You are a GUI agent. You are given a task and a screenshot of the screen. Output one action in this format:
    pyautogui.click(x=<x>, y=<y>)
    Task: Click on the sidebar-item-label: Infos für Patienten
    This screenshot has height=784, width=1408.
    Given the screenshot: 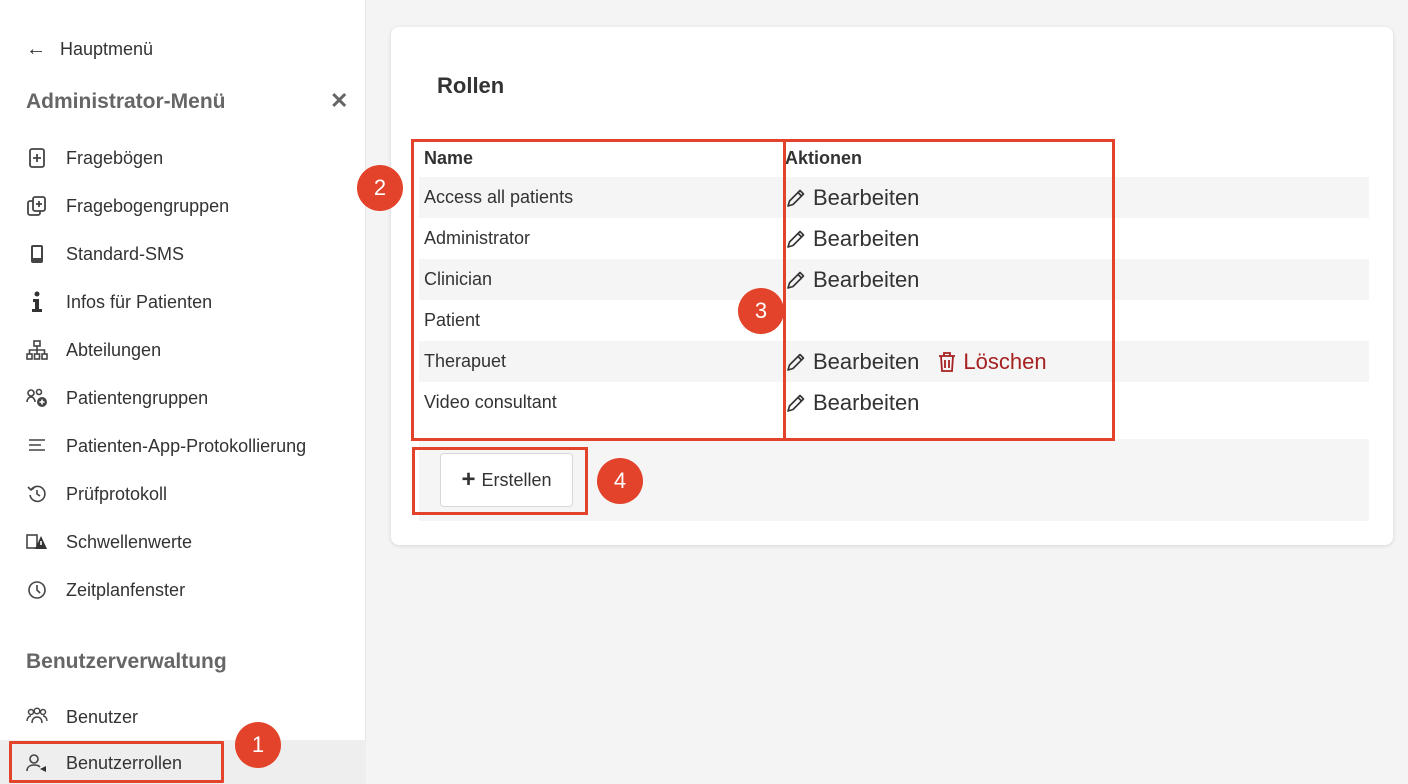 What is the action you would take?
    pyautogui.click(x=139, y=301)
    